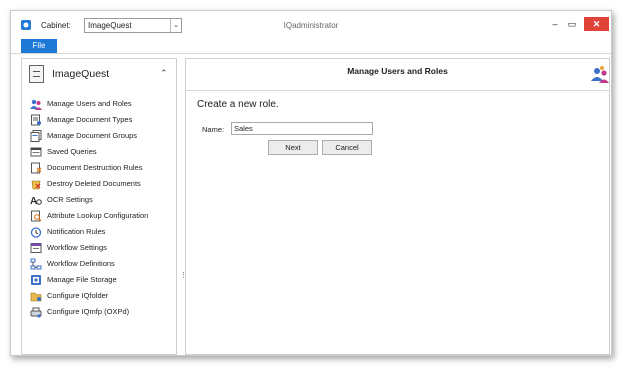 The width and height of the screenshot is (627, 370). Describe the element at coordinates (36, 297) in the screenshot. I see `iqfolder-icon` at that location.